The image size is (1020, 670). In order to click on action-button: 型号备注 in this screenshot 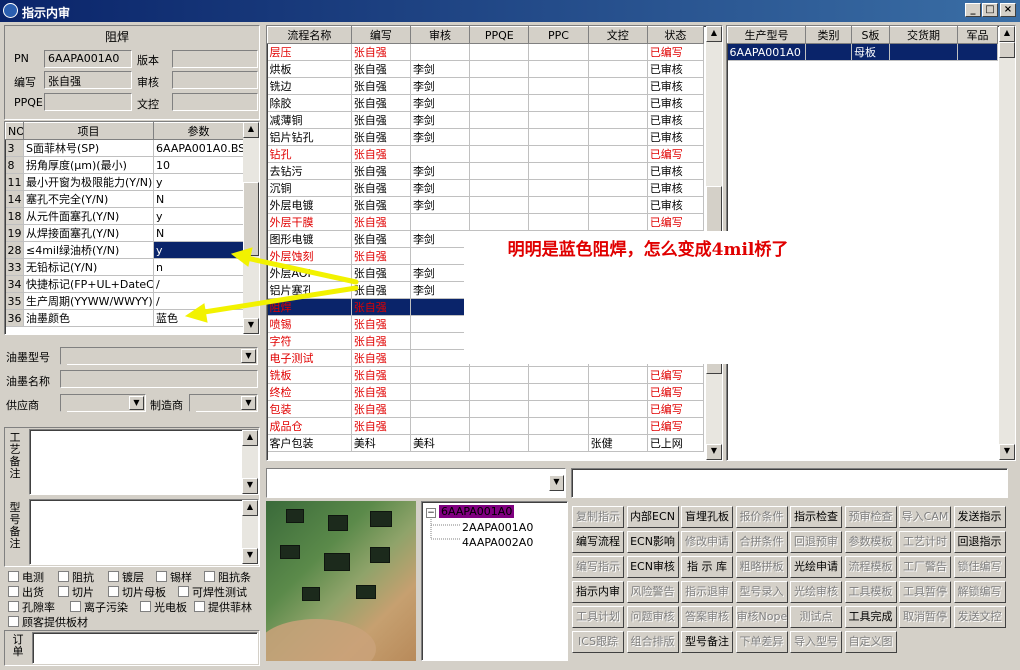, I will do `click(707, 642)`.